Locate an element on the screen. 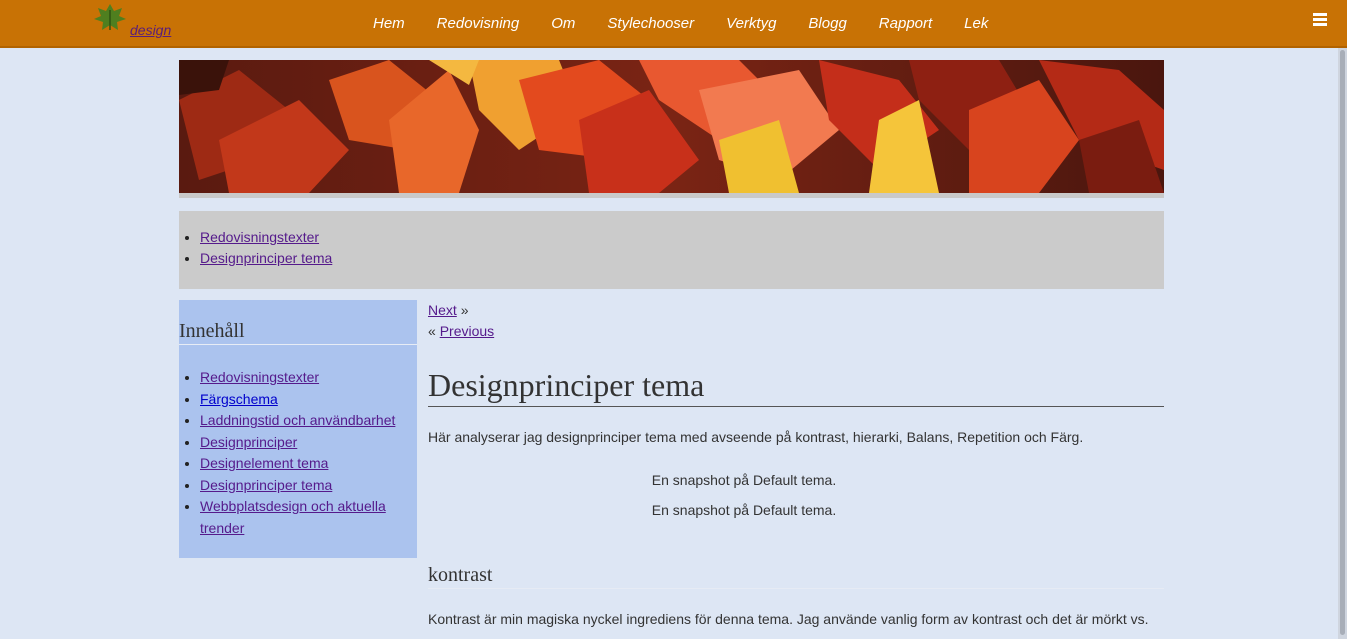 The width and height of the screenshot is (1347, 639). nav-lek: Lek is located at coordinates (976, 23).